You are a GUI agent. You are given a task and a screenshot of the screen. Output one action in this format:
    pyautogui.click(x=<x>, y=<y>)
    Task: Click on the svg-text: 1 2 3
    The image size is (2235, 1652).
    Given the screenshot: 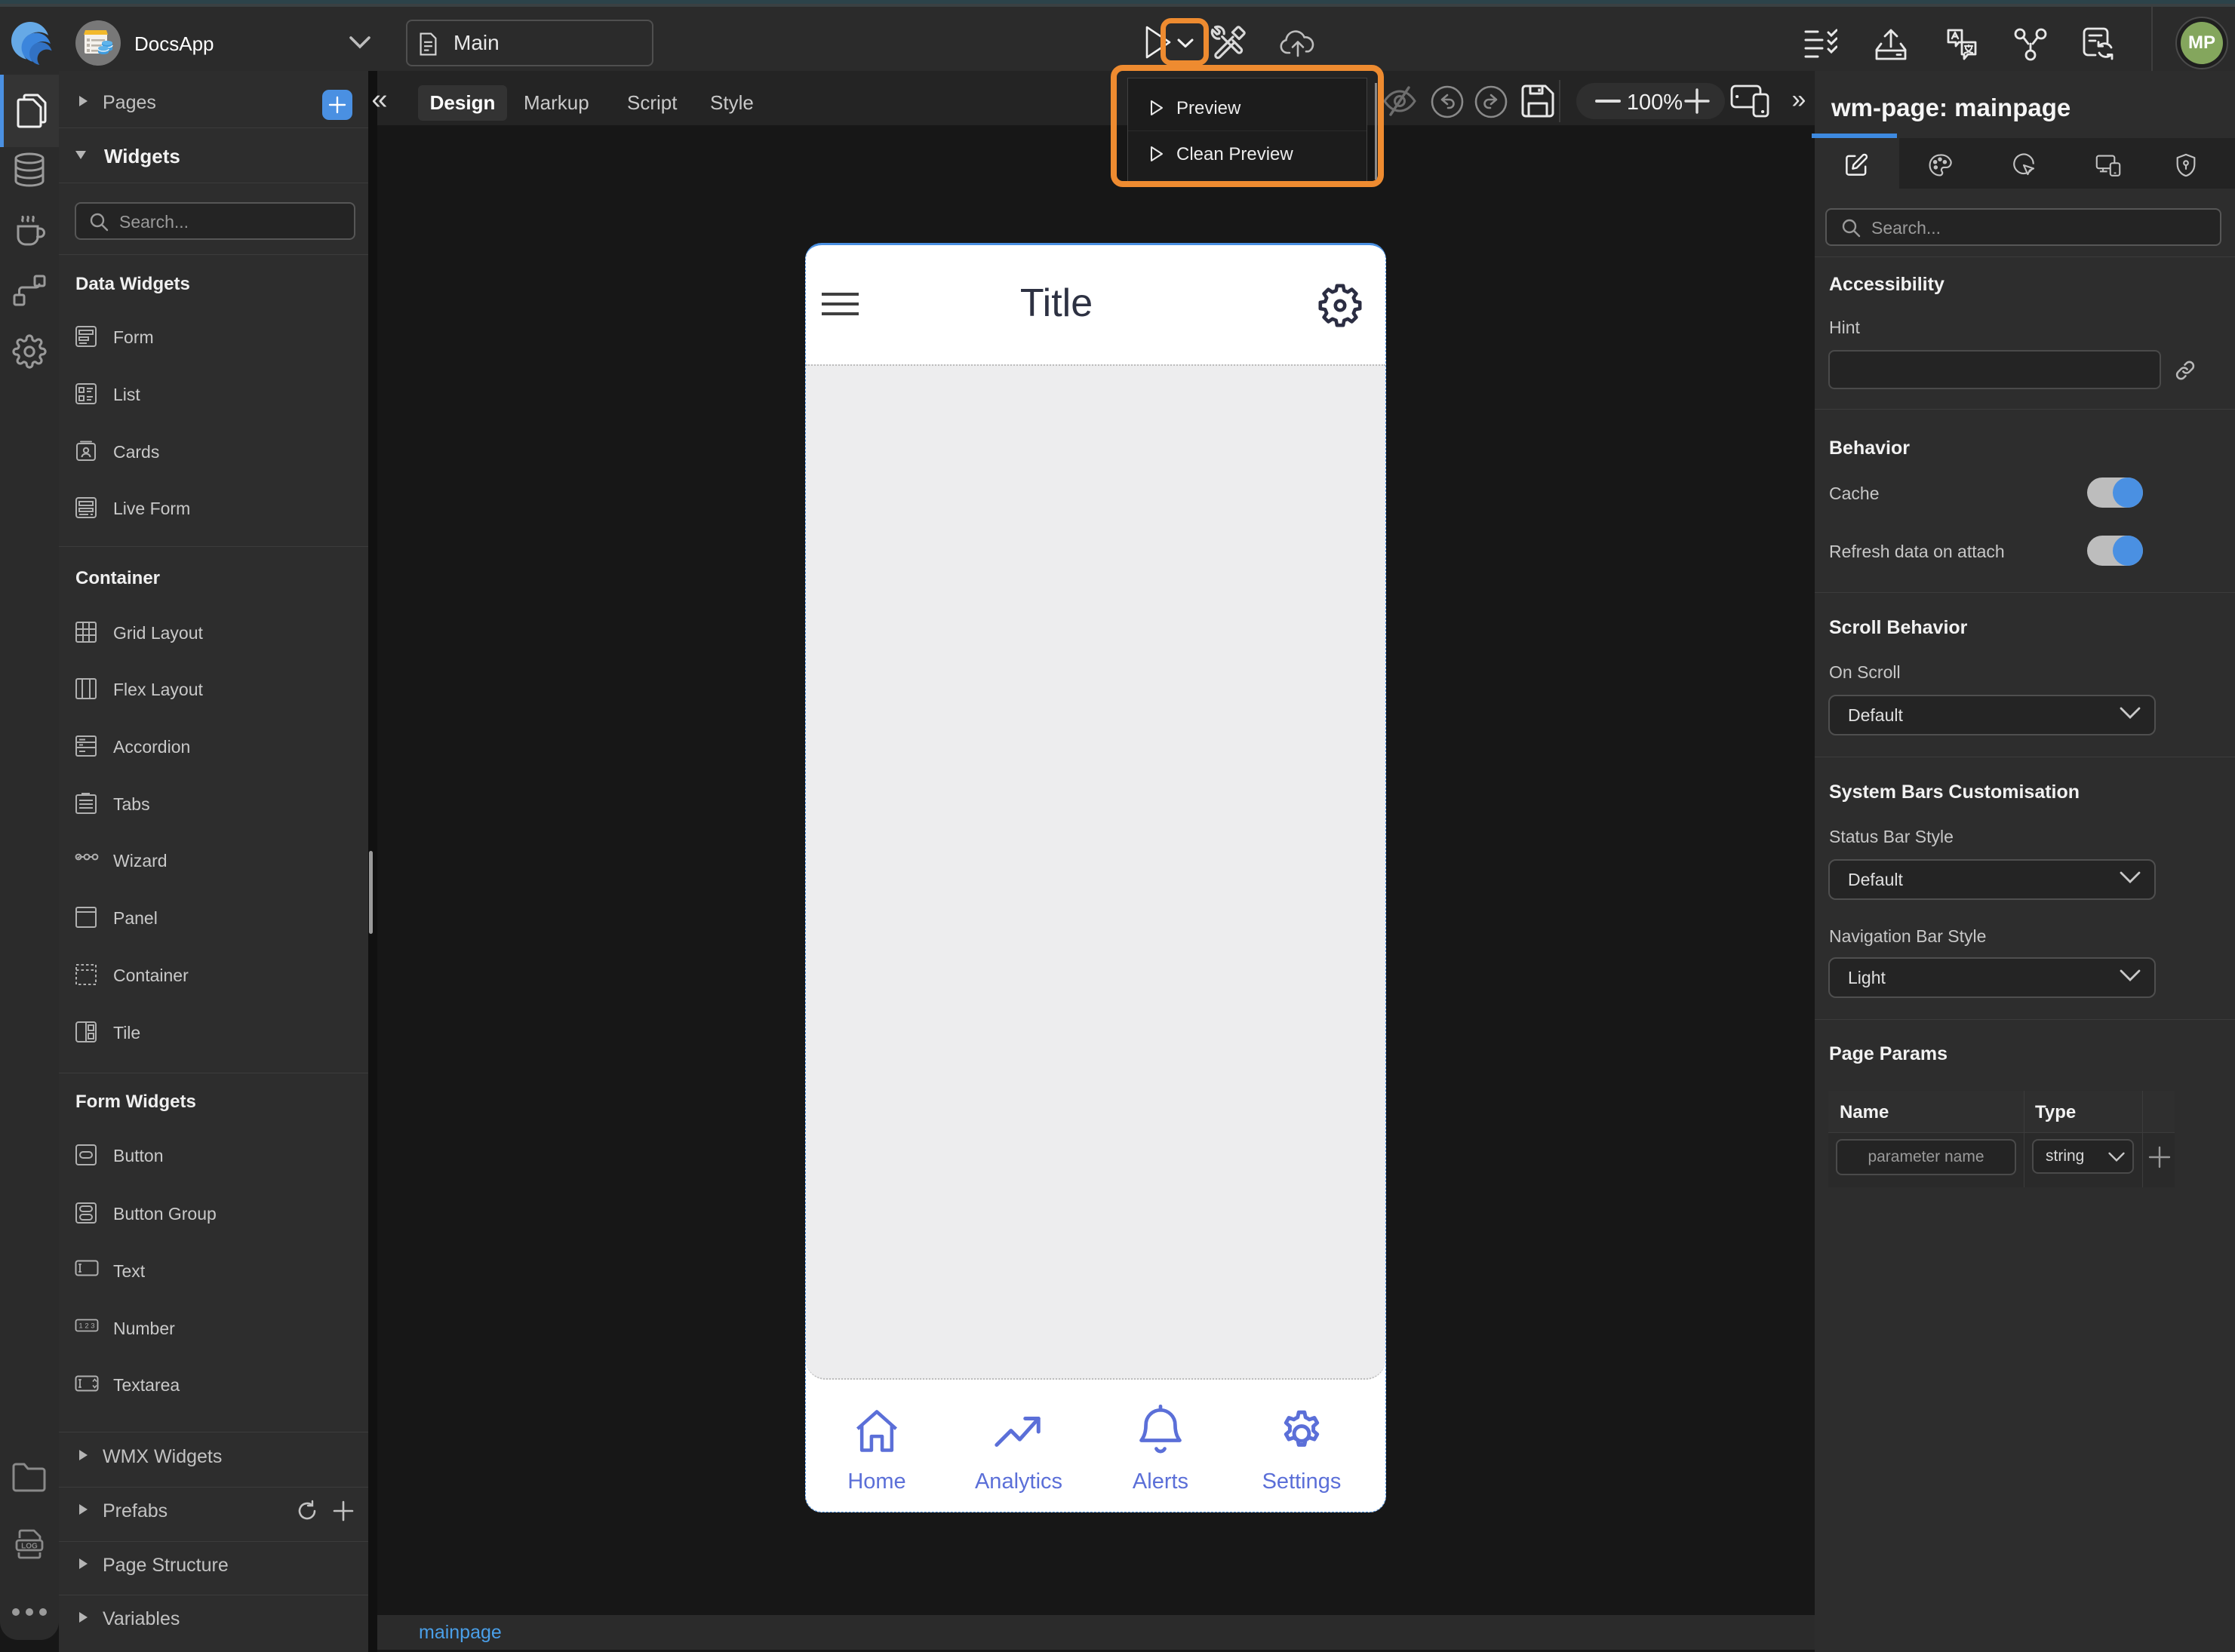 What is the action you would take?
    pyautogui.click(x=86, y=1326)
    